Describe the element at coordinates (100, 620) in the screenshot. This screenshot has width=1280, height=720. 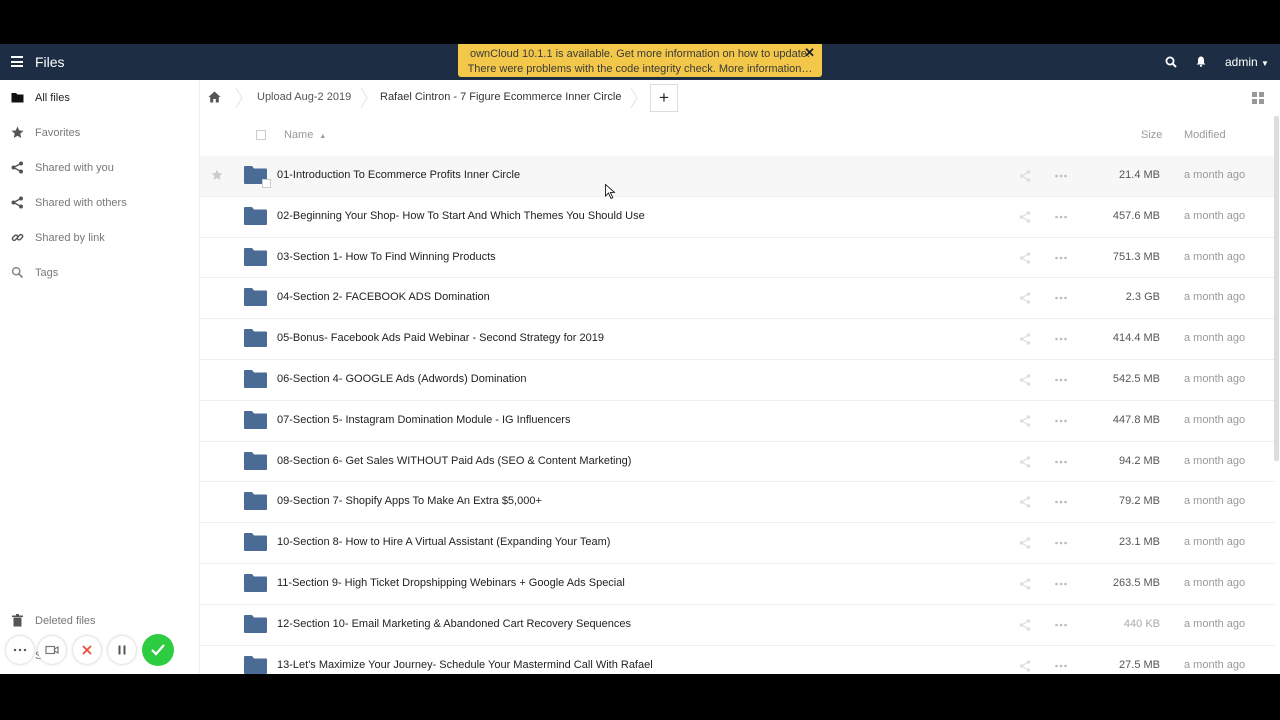
I see `sidebar-item-deleted-files: Deleted files` at that location.